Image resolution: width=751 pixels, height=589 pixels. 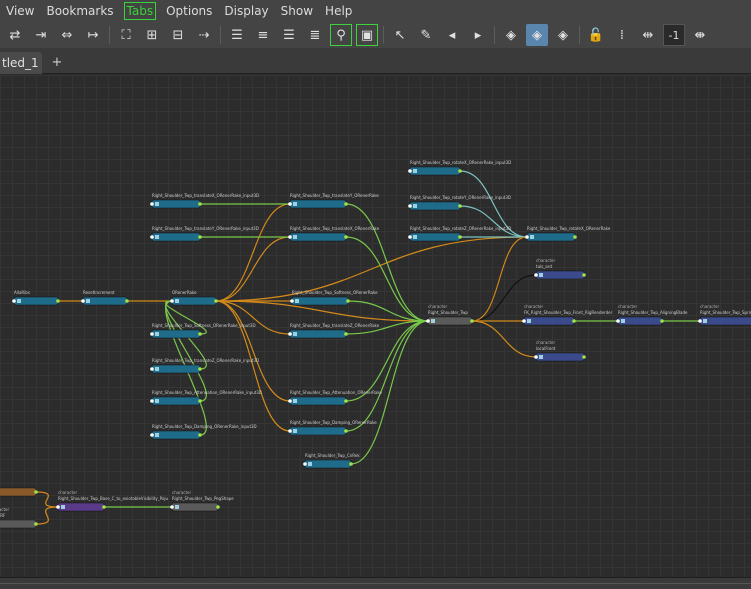 What do you see at coordinates (67, 35) in the screenshot?
I see `input-output-connections-icon: ⇔` at bounding box center [67, 35].